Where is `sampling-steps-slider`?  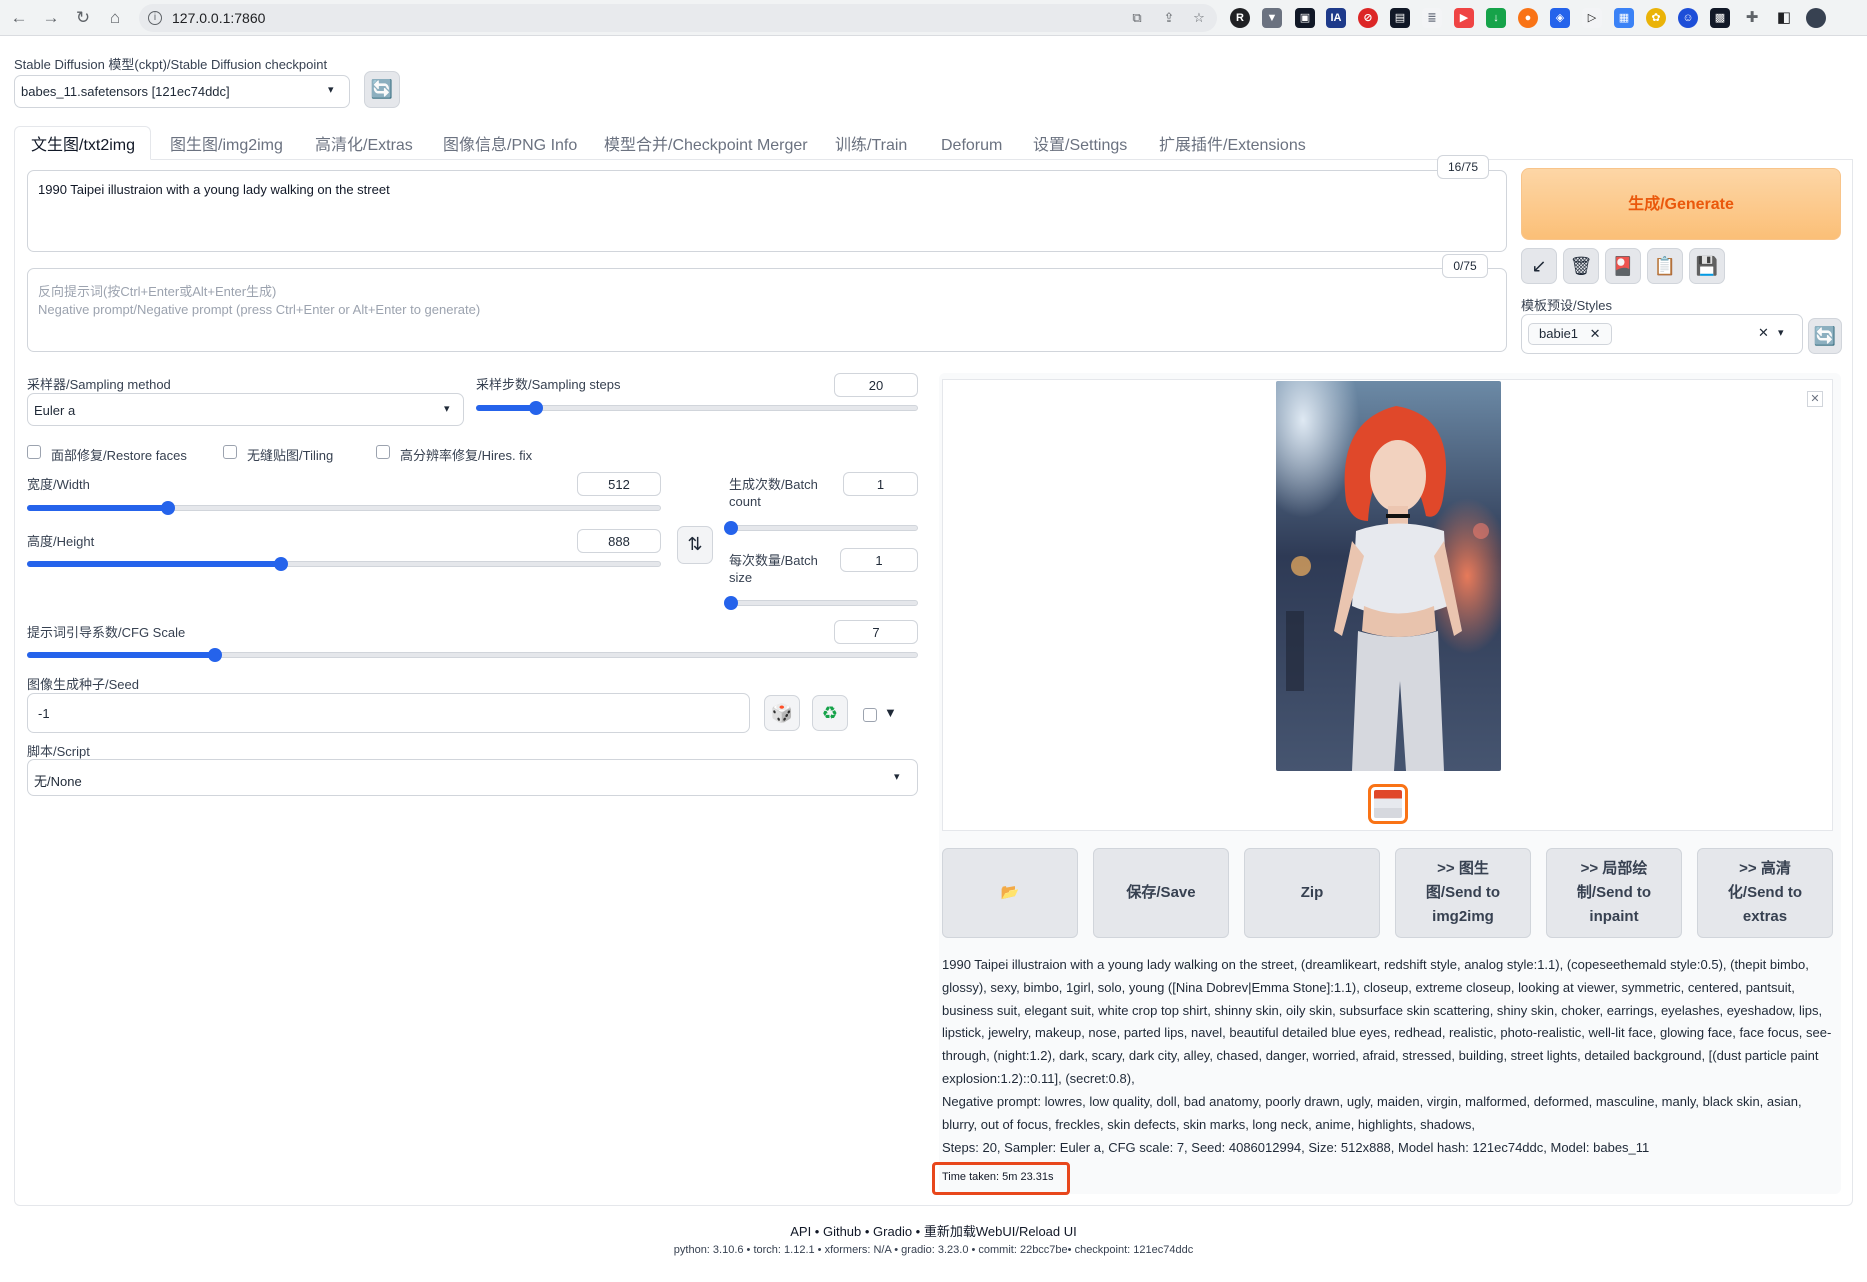
sampling-steps-slider is located at coordinates (697, 408).